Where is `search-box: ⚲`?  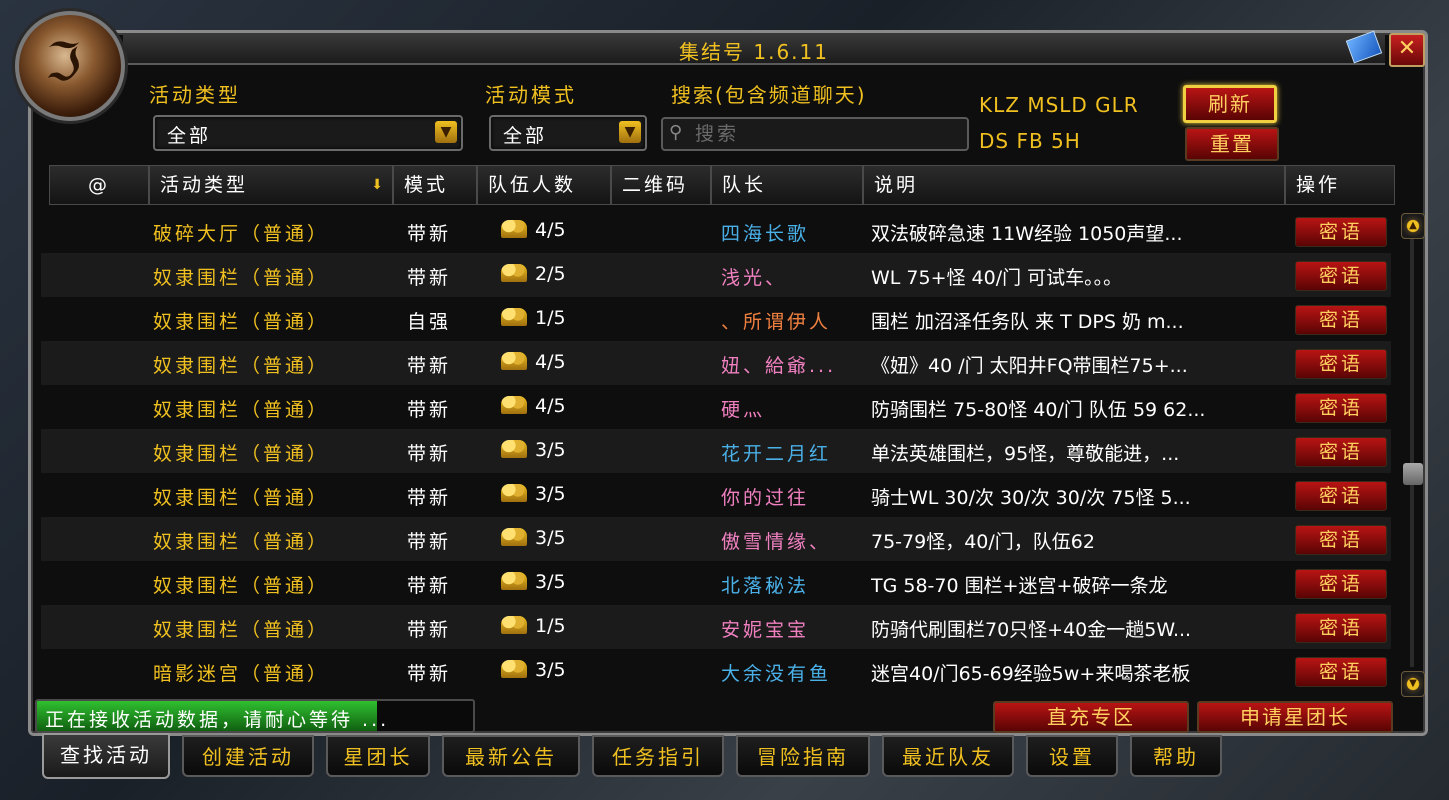
search-box: ⚲ is located at coordinates (815, 134).